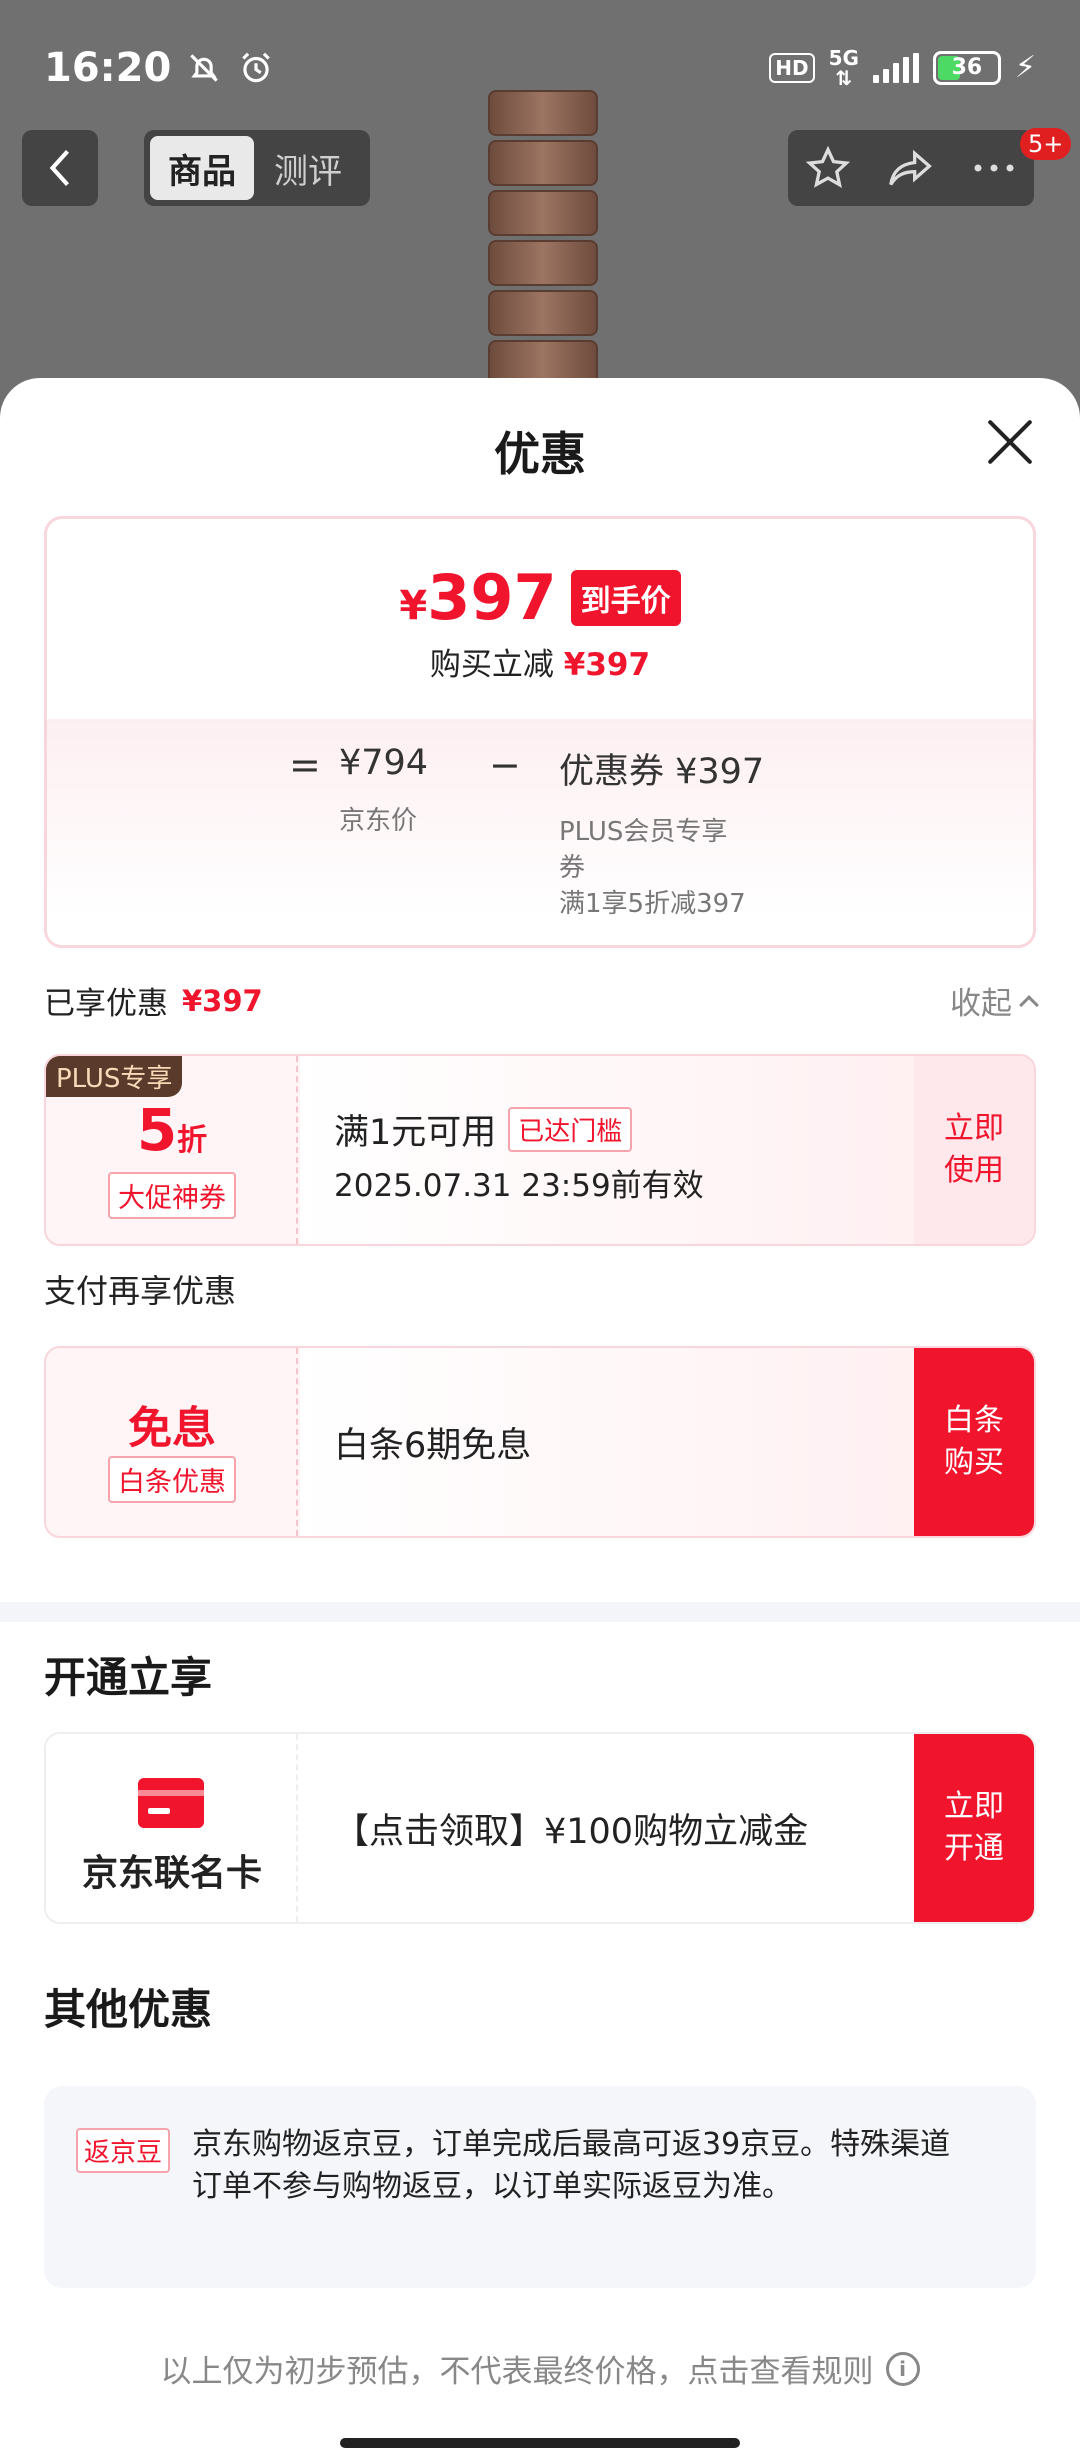 This screenshot has width=1080, height=2460. Describe the element at coordinates (106, 1004) in the screenshot. I see `enjoyed-label: 已享优惠` at that location.